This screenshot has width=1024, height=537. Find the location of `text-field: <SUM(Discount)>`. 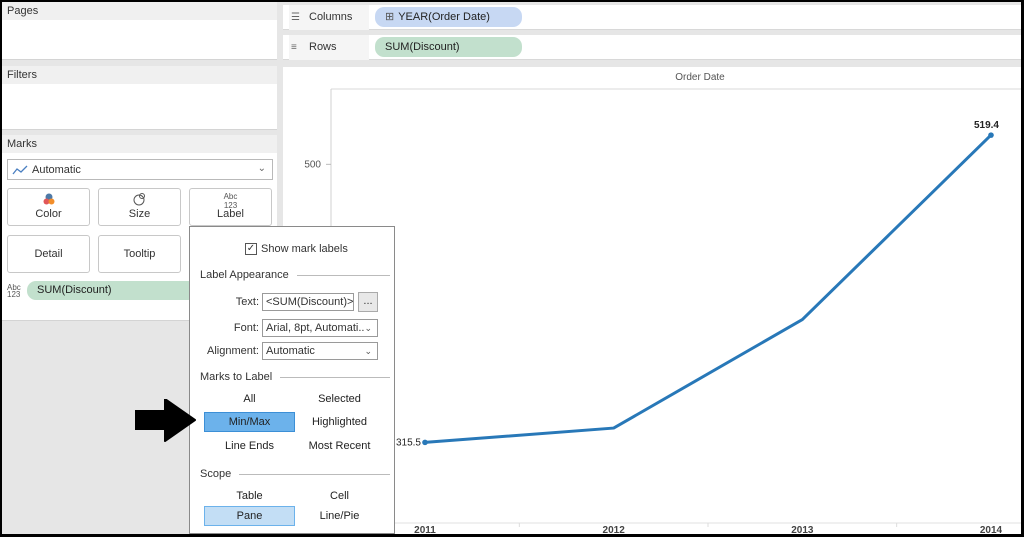

text-field: <SUM(Discount)> is located at coordinates (308, 302).